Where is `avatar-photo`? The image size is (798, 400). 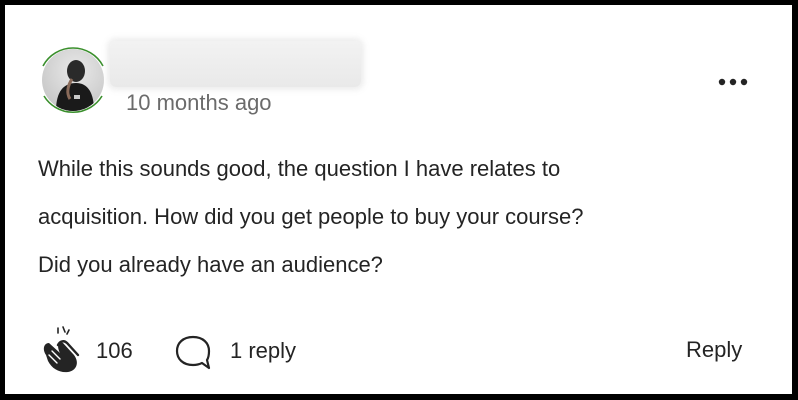
avatar-photo is located at coordinates (73, 80).